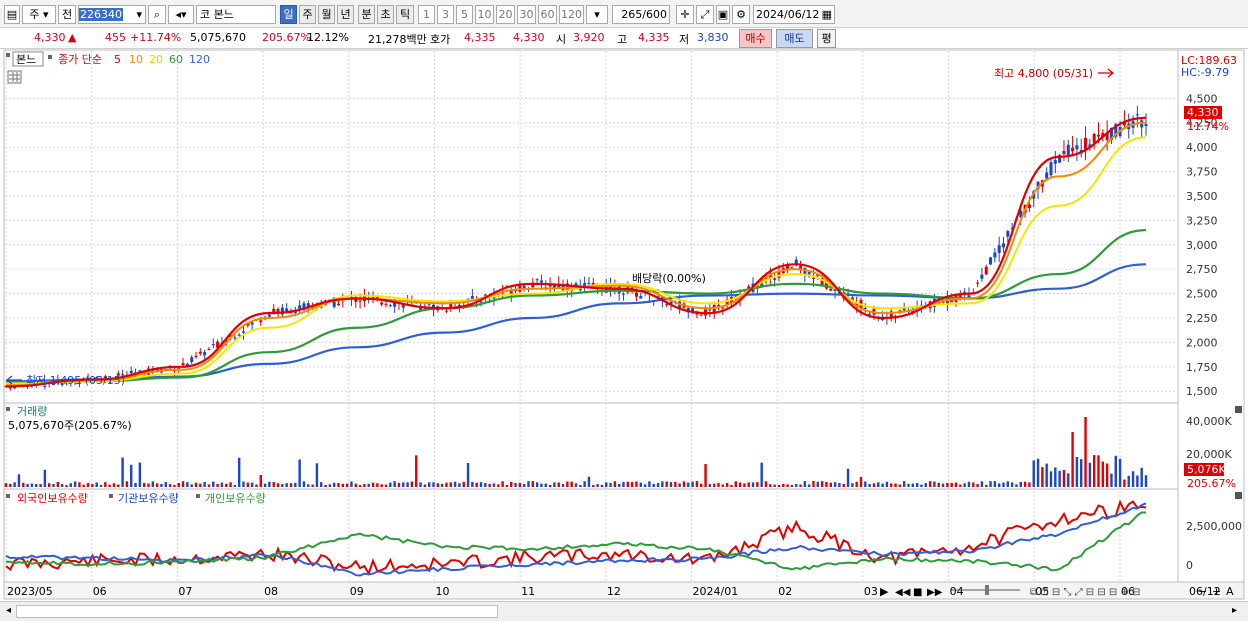  What do you see at coordinates (326, 14) in the screenshot?
I see `period-month: 월` at bounding box center [326, 14].